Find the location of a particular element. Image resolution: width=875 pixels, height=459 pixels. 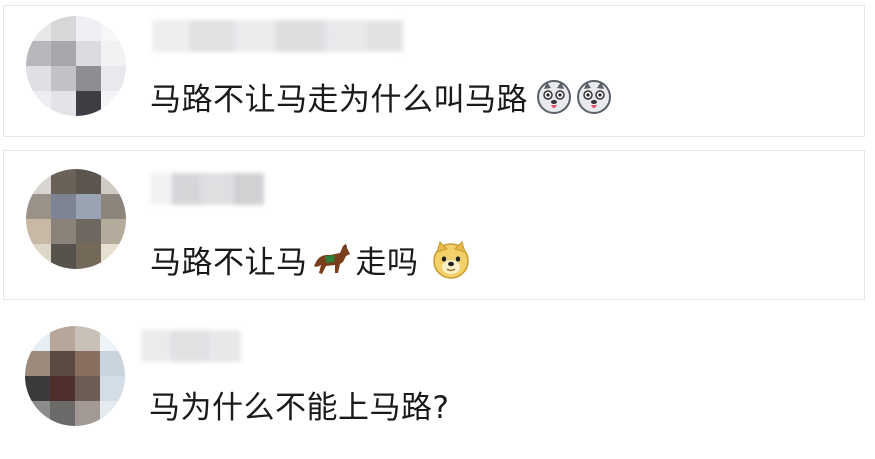

horse-emoji is located at coordinates (331, 258).